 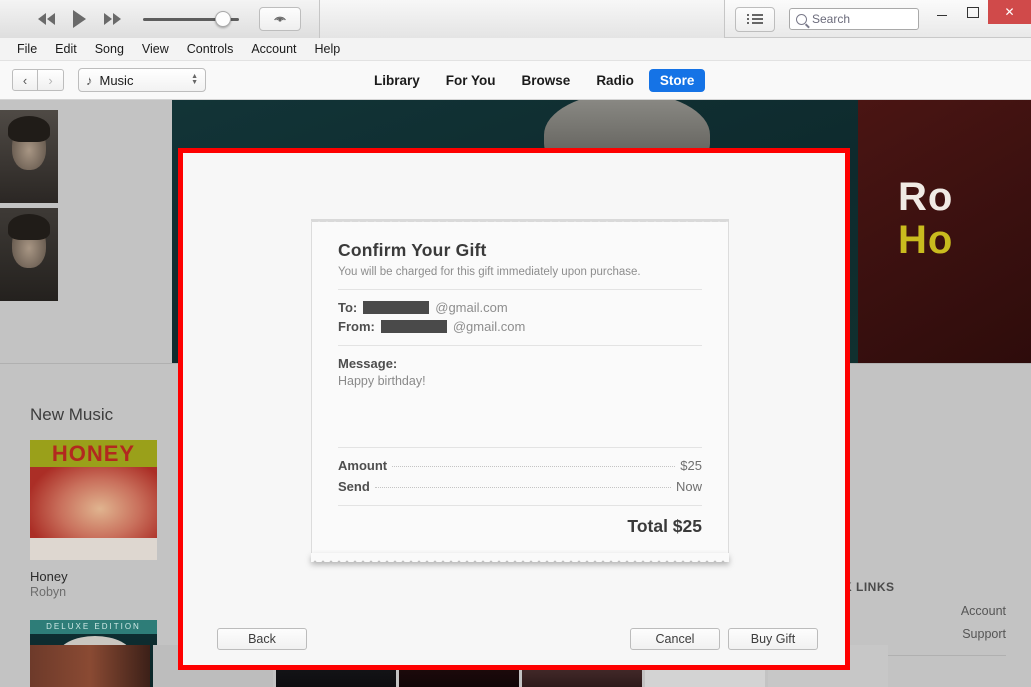 I want to click on sender-row: From: @gmail.com, so click(x=520, y=326).